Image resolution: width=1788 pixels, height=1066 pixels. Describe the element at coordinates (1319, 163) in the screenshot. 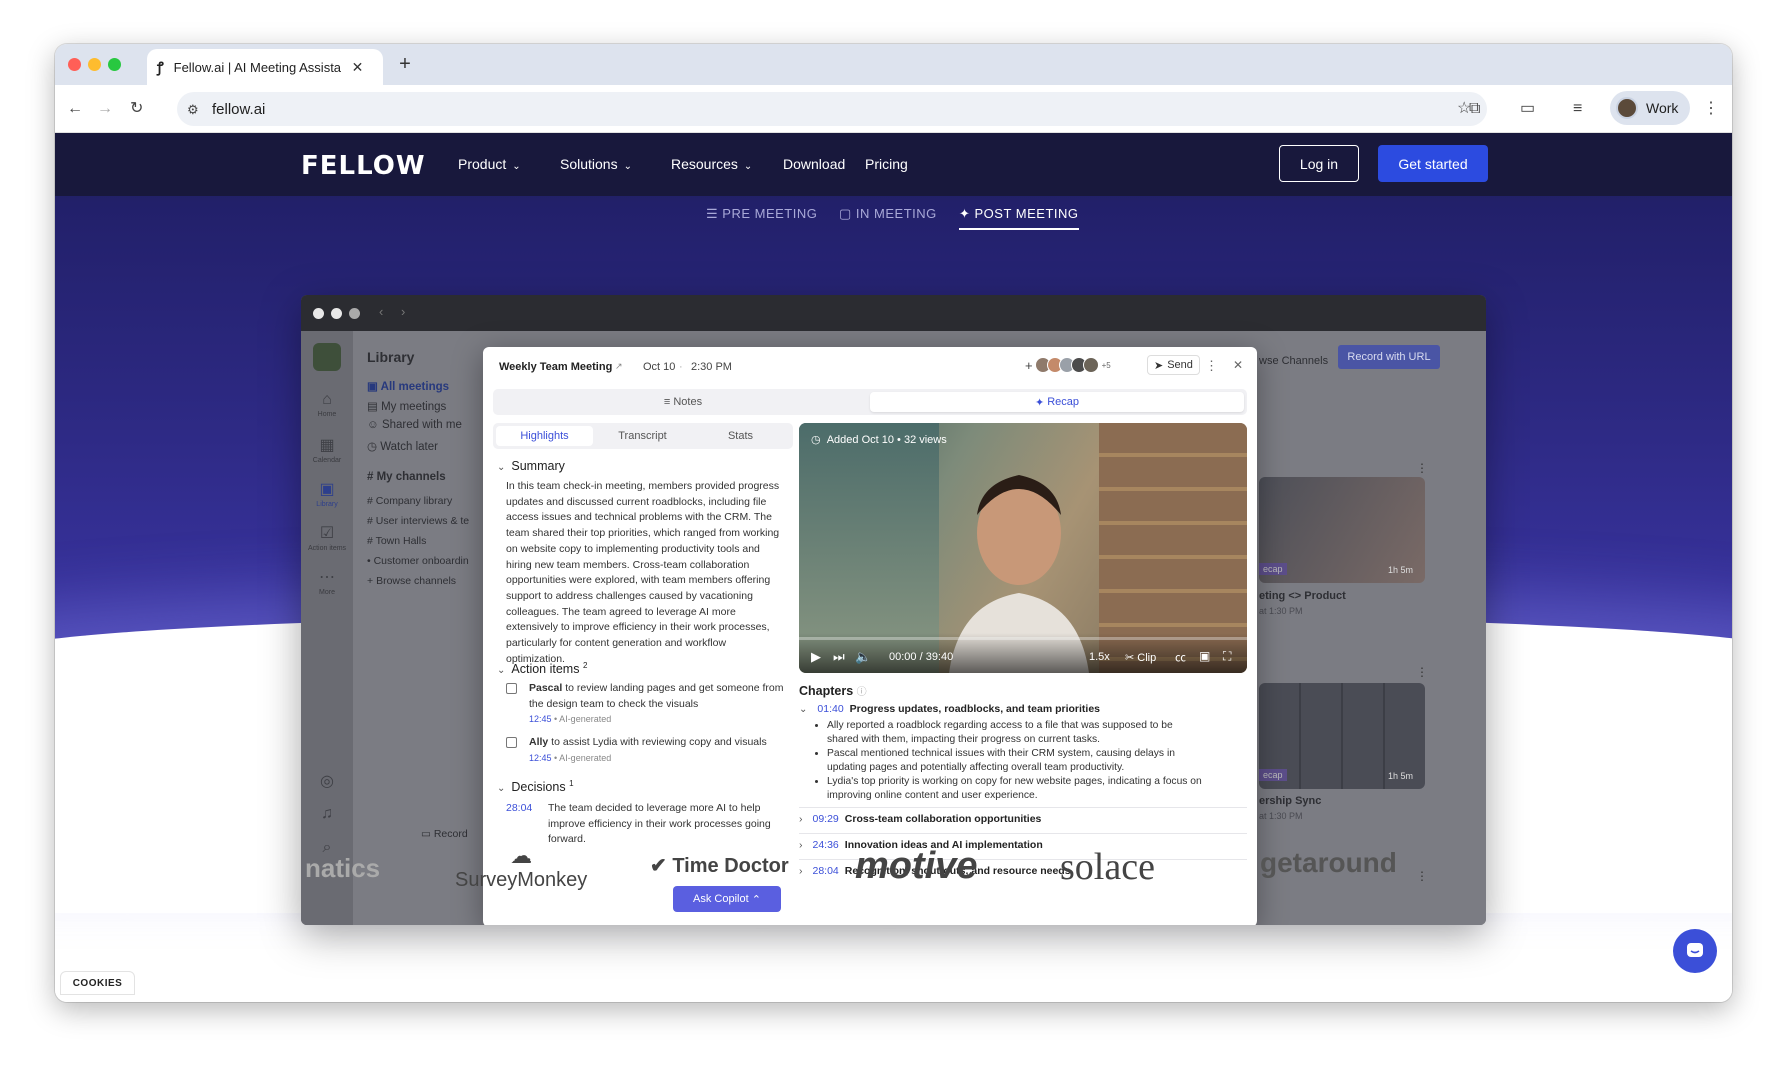

I see `login-button: Log in` at that location.